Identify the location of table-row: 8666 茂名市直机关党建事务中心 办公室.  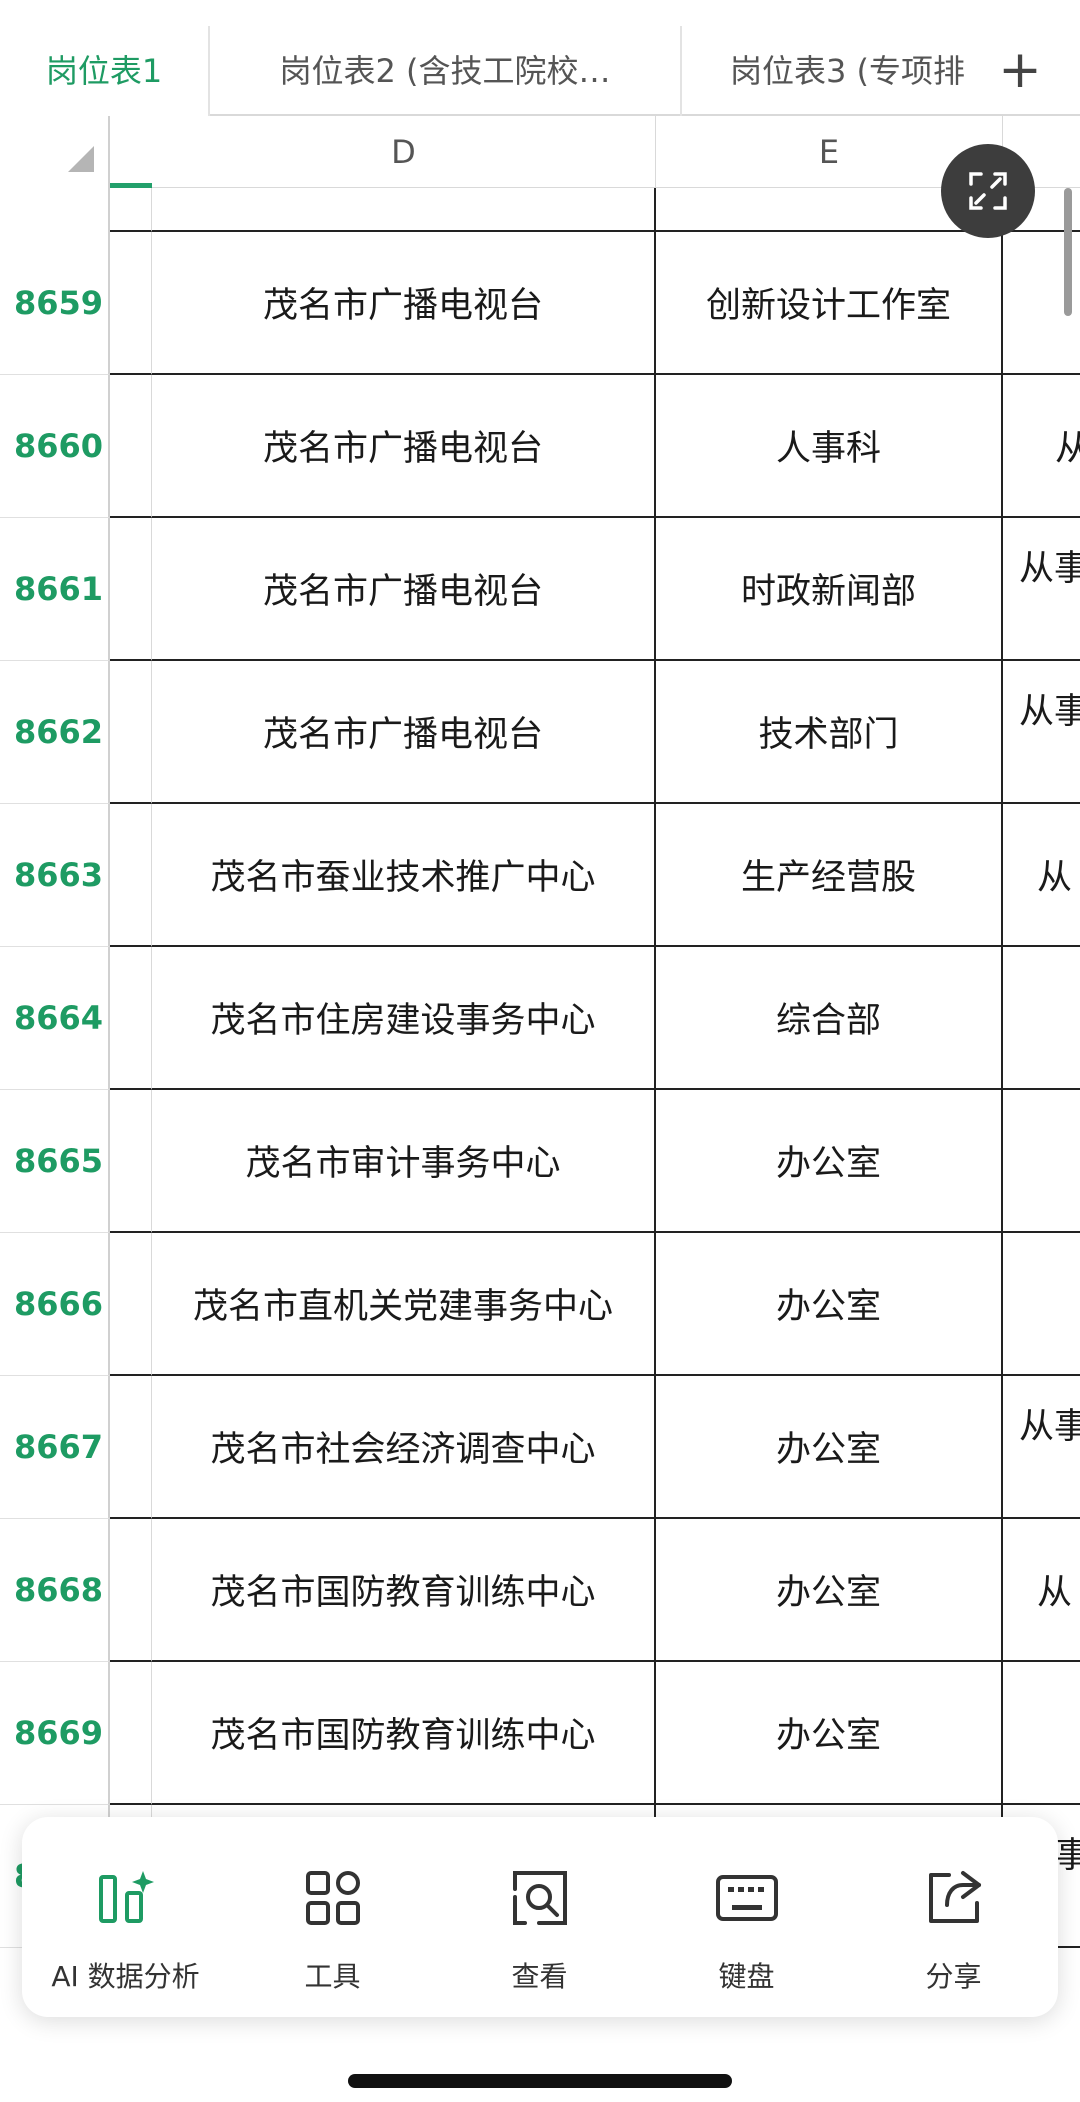
(540, 1304).